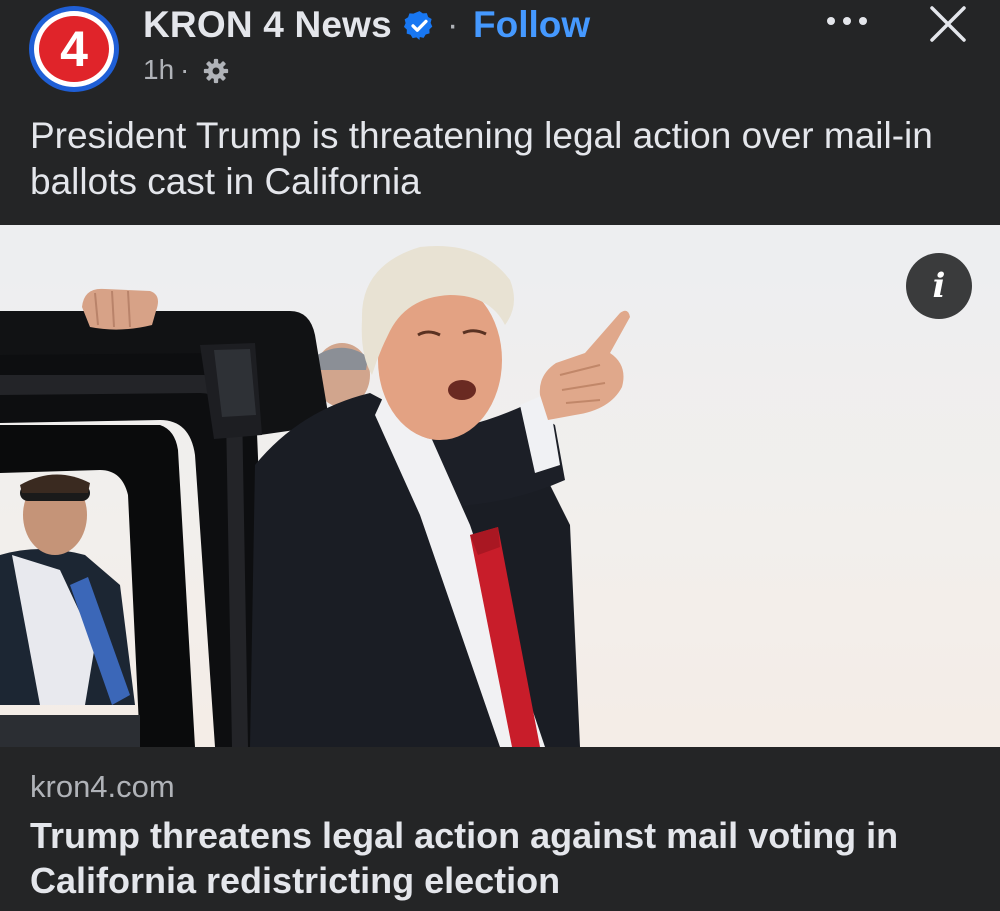  What do you see at coordinates (418, 25) in the screenshot?
I see `verified-badge-icon` at bounding box center [418, 25].